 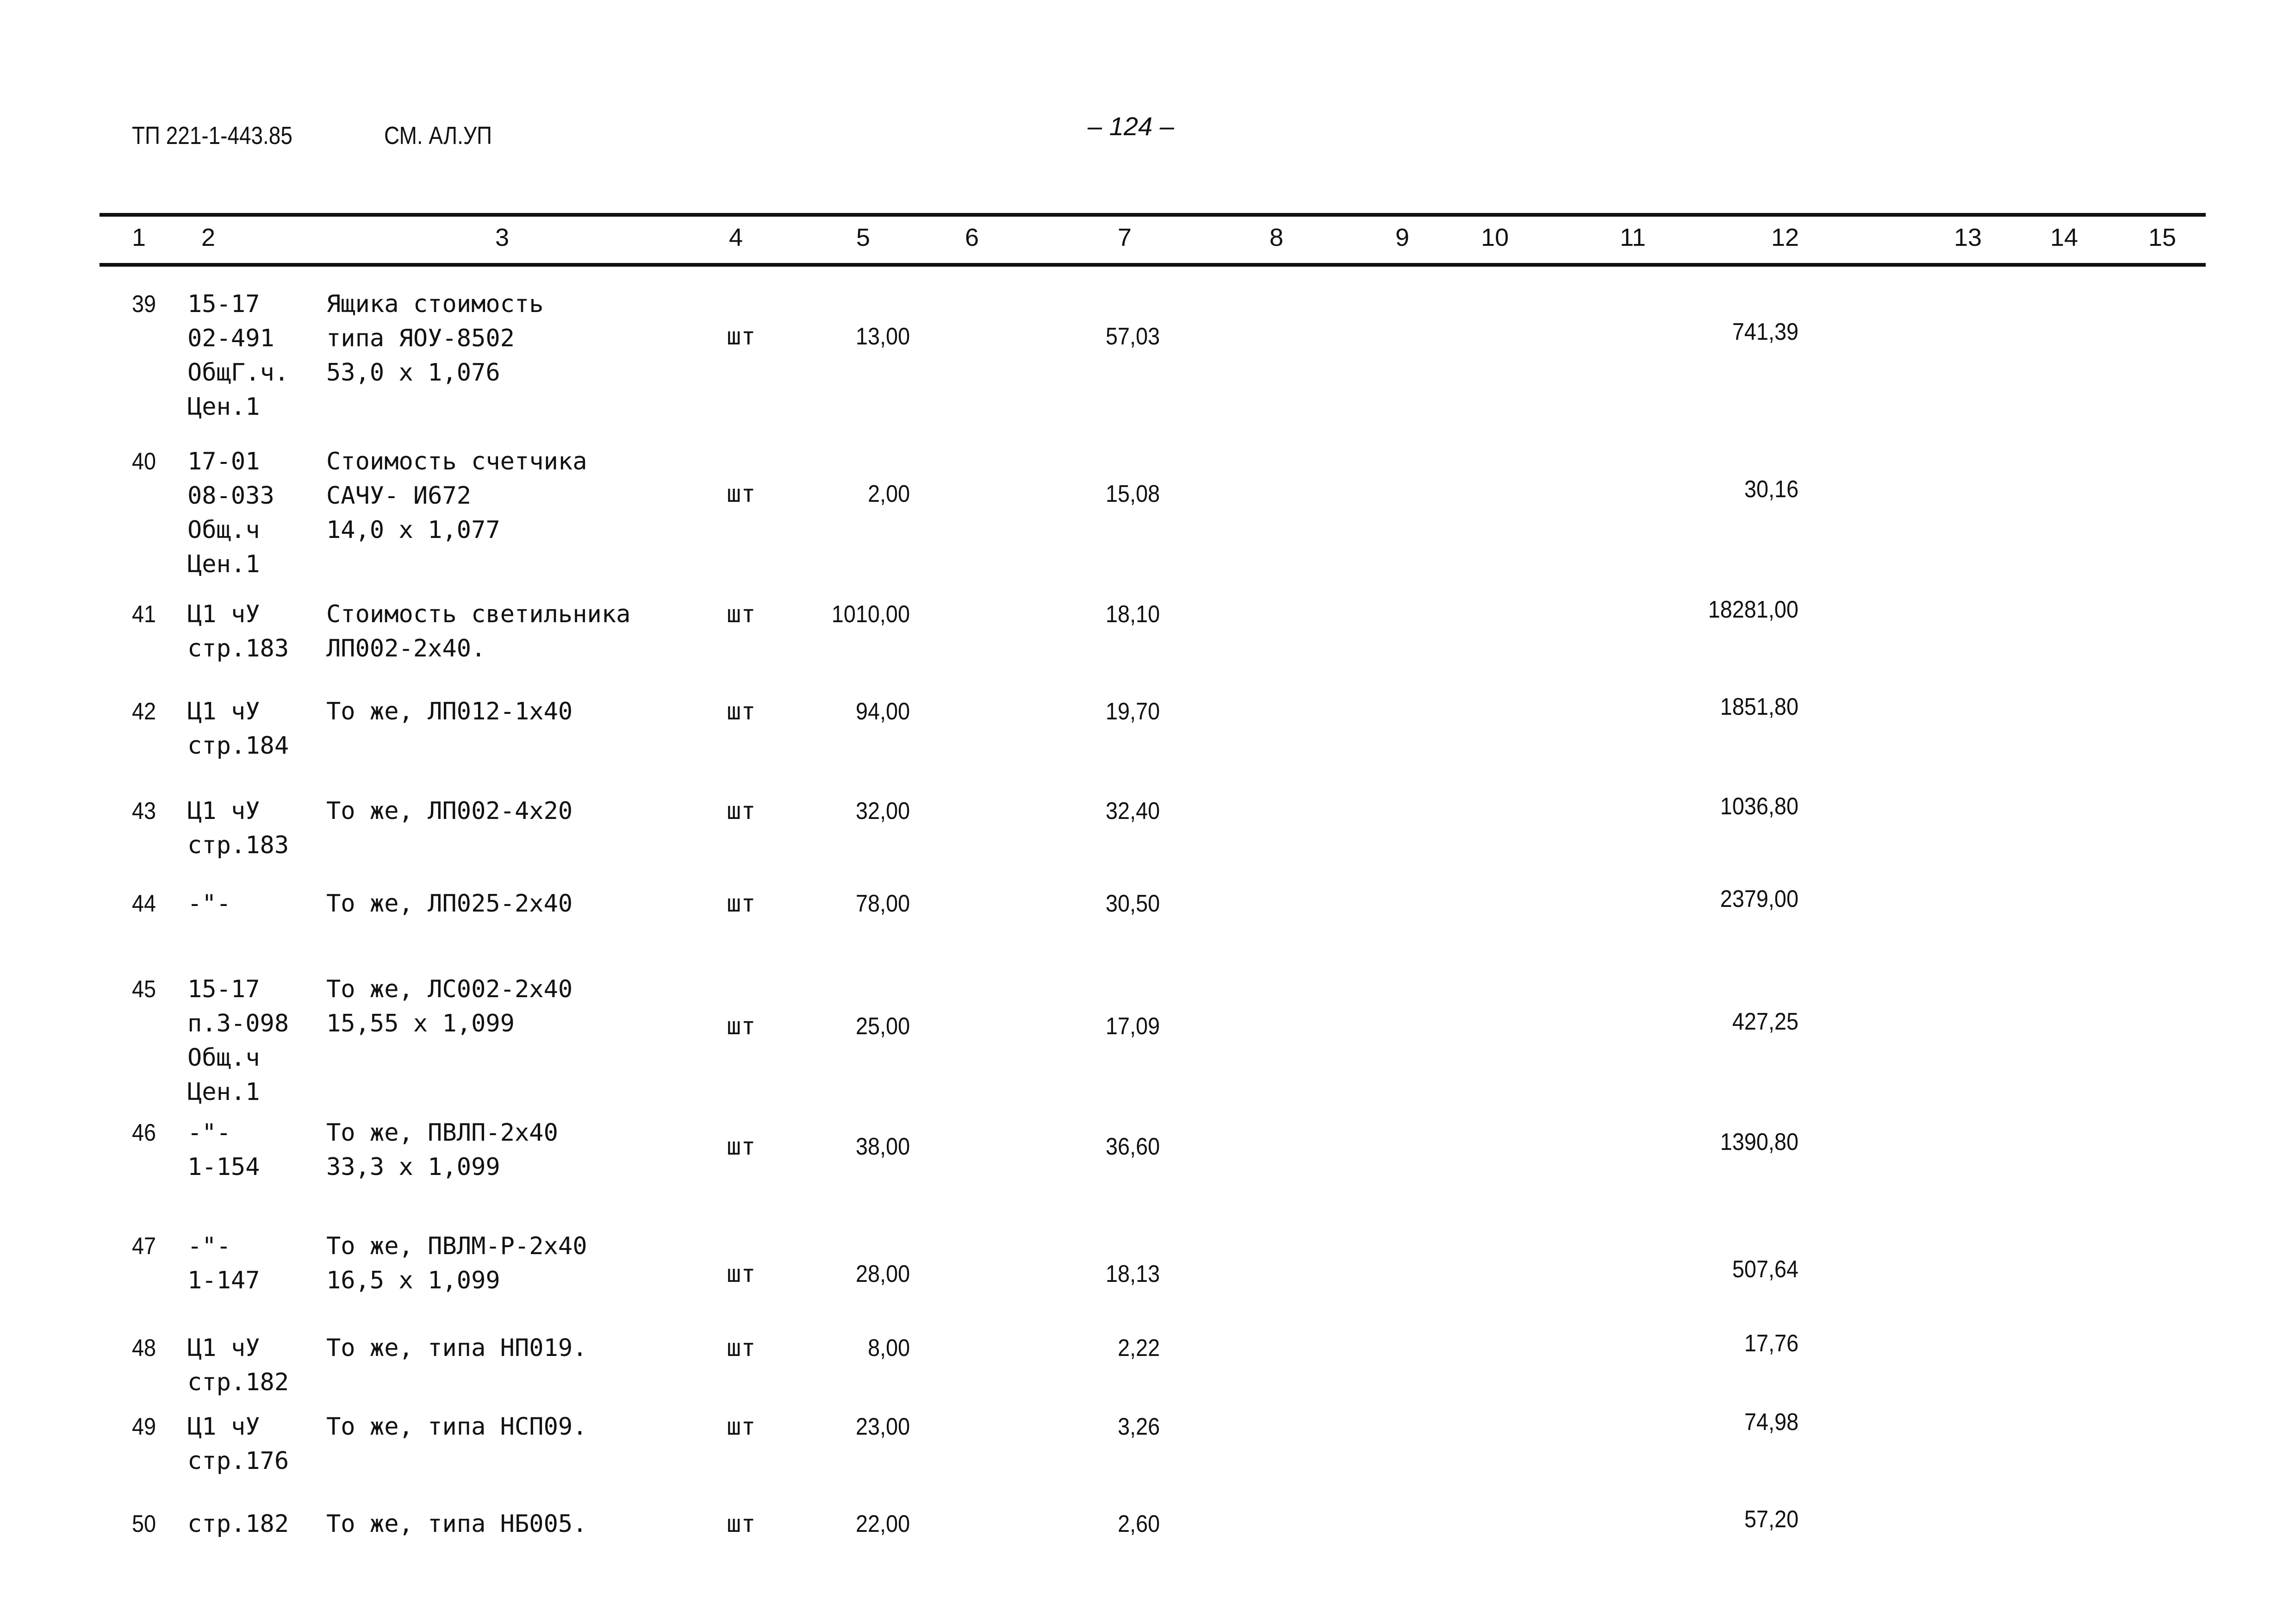 What do you see at coordinates (144, 304) in the screenshot?
I see `row-number: 39` at bounding box center [144, 304].